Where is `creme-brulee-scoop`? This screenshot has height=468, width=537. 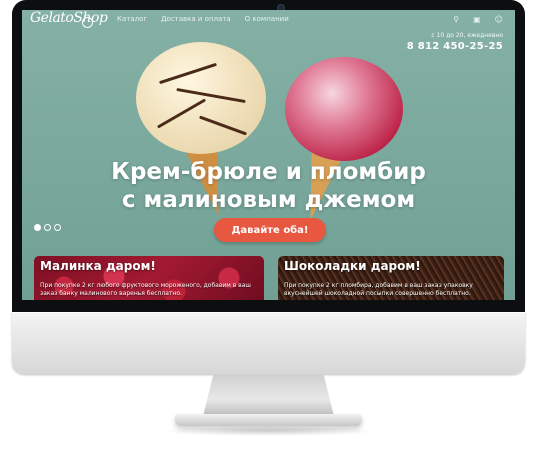
creme-brulee-scoop is located at coordinates (201, 98).